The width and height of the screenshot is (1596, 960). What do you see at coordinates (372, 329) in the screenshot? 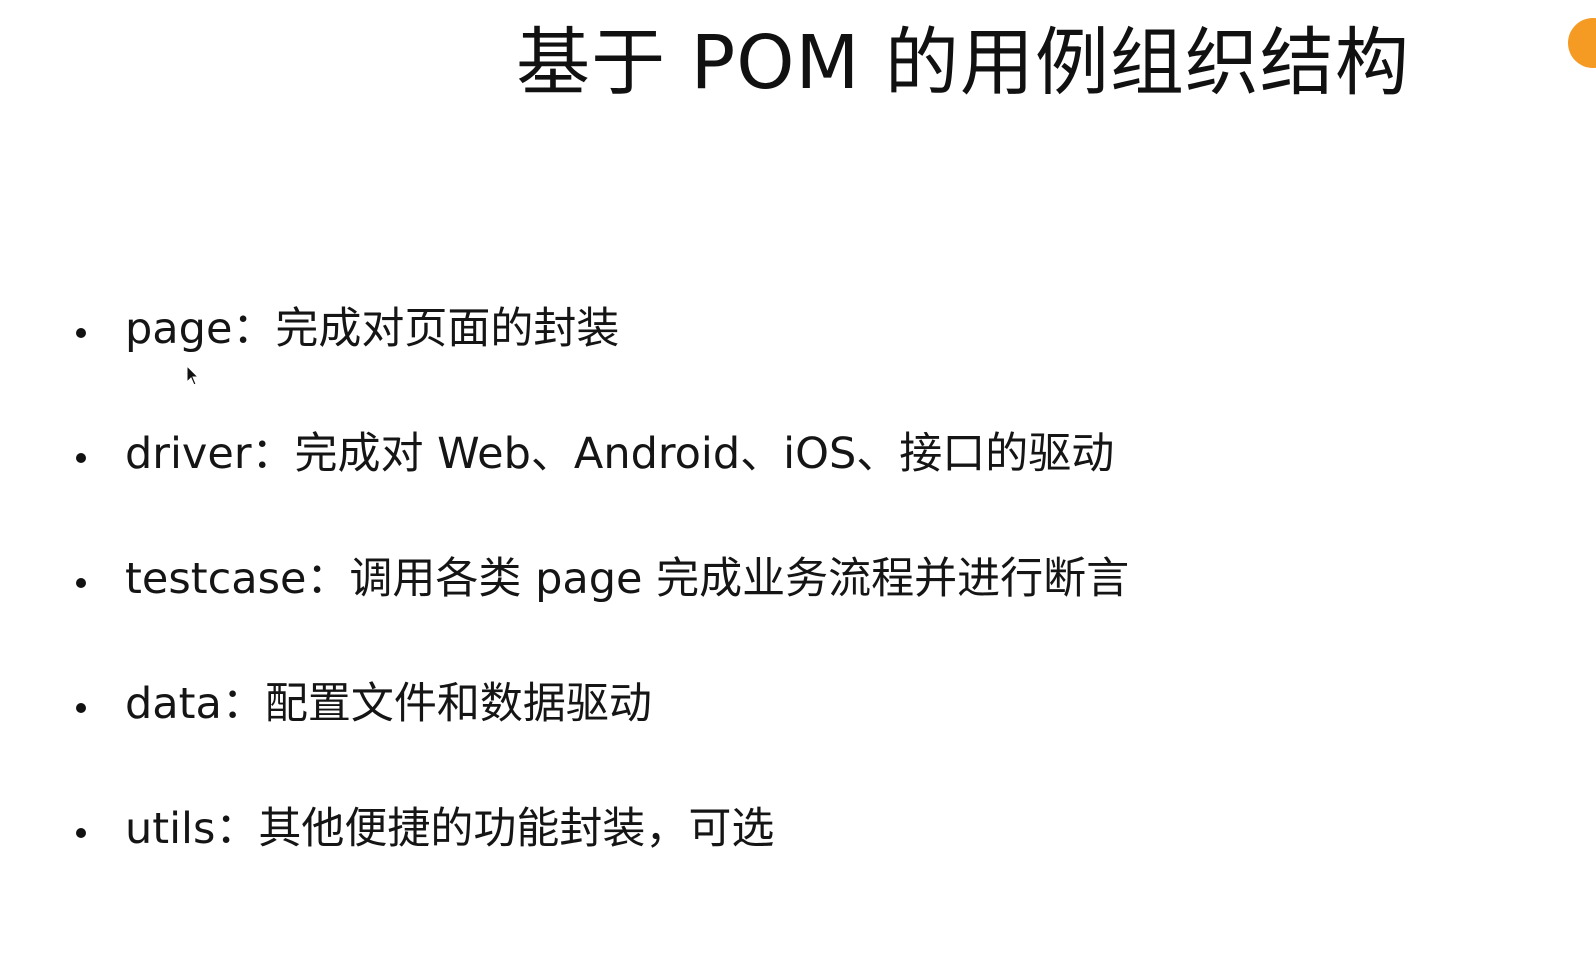
I see `bullet-text: page：完成对页面的封装` at bounding box center [372, 329].